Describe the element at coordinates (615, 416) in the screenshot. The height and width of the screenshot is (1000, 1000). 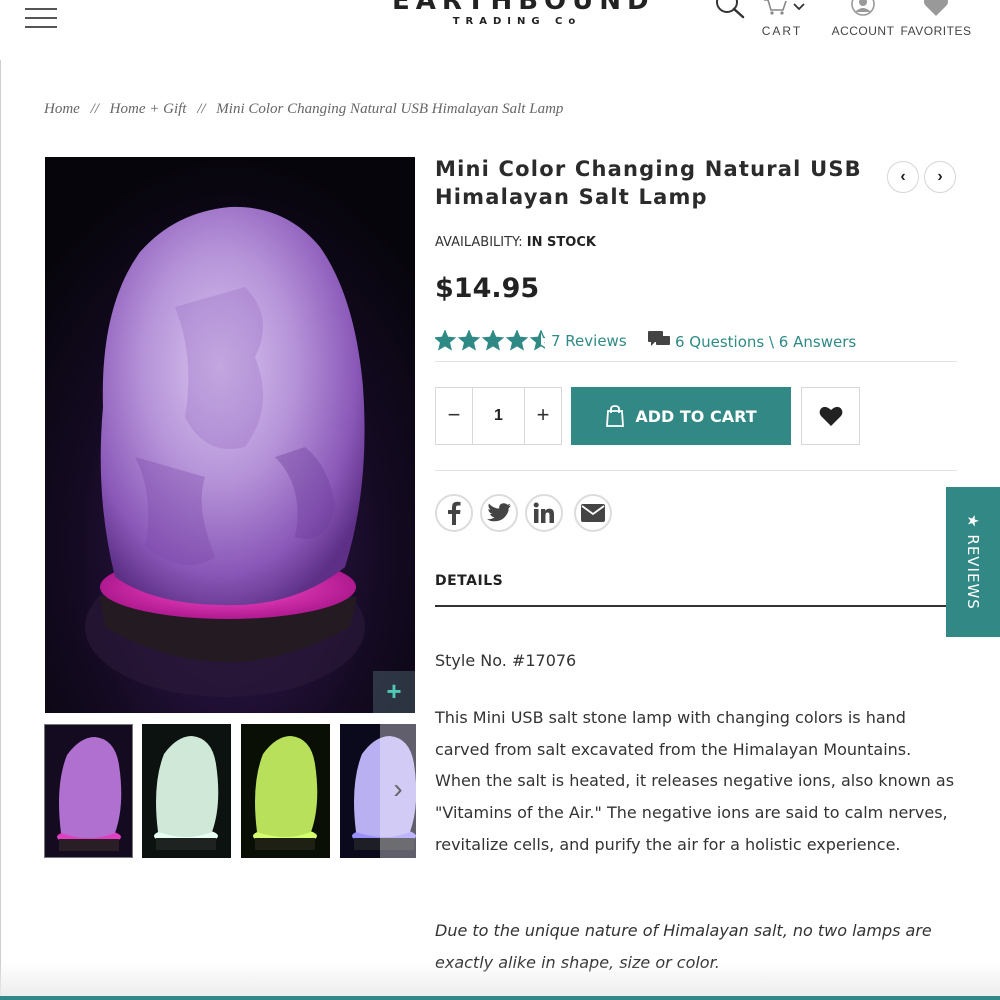
I see `shopping-bag-icon` at that location.